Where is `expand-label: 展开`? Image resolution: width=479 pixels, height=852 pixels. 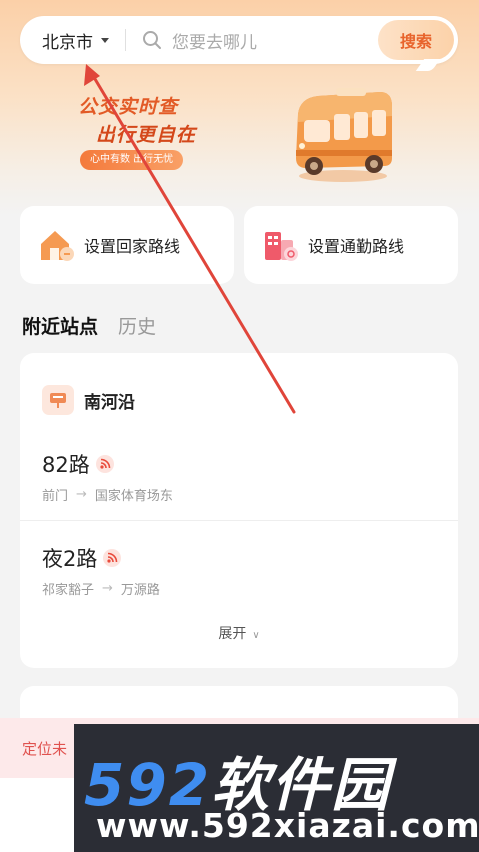 expand-label: 展开 is located at coordinates (232, 634).